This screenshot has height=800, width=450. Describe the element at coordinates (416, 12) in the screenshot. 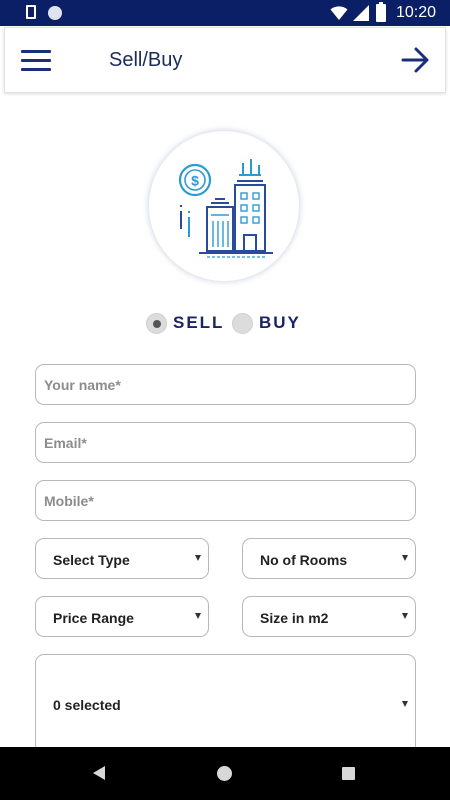

I see `status-time: 10:20` at that location.